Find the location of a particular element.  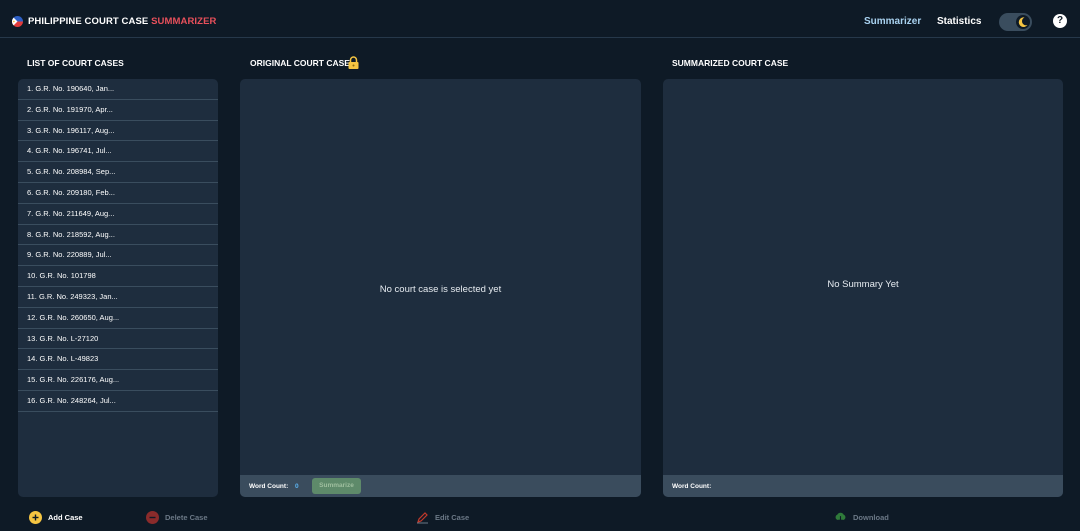

original-title: ORIGINAL COURT CASE is located at coordinates (300, 63).